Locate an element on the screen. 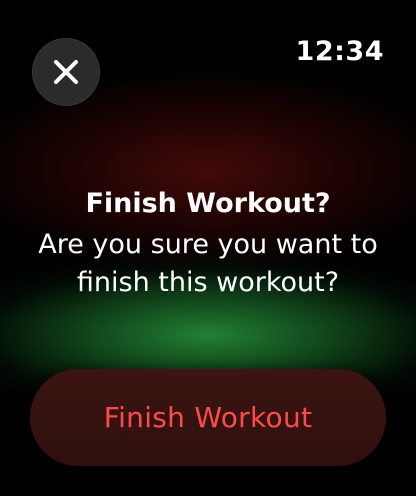  close-button is located at coordinates (66, 72).